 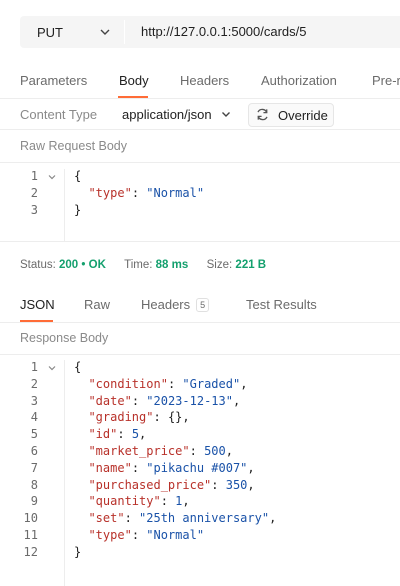 I want to click on line-number: 12, so click(x=30, y=551).